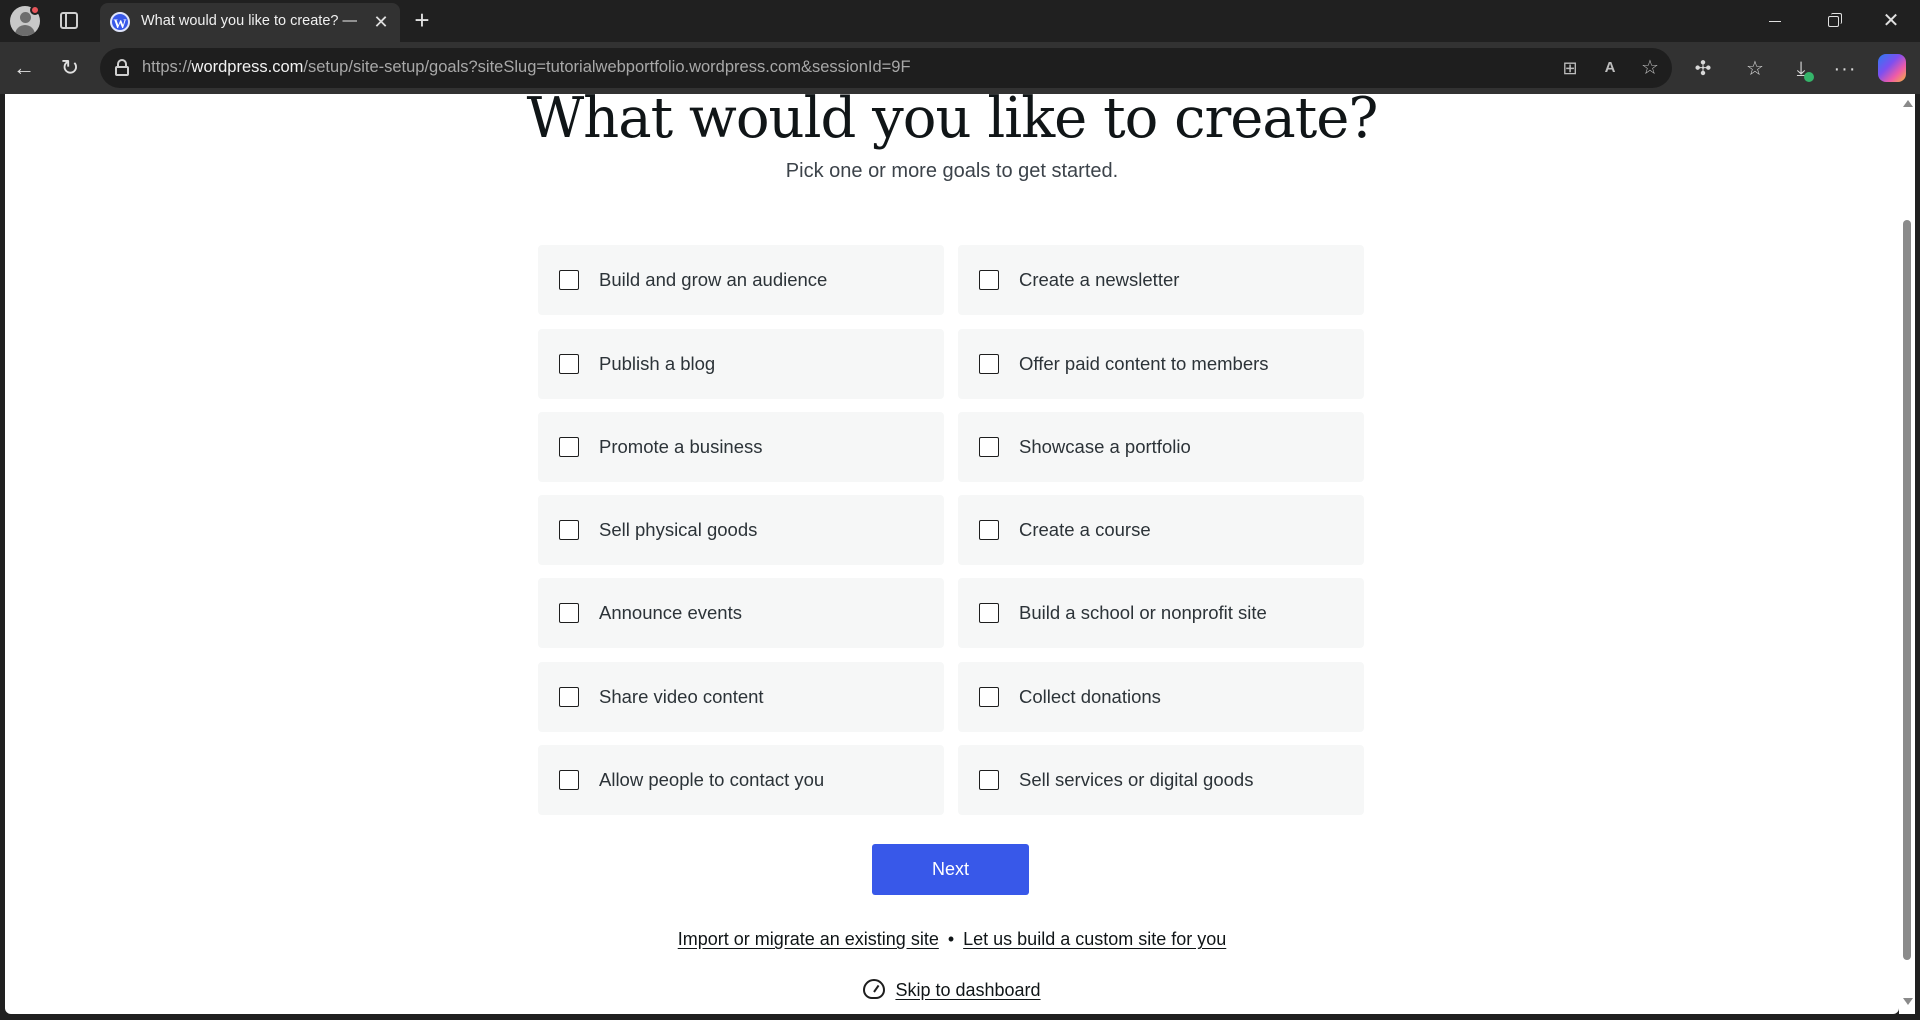 This screenshot has height=1020, width=1920. Describe the element at coordinates (1801, 69) in the screenshot. I see `downloads-icon: ⤓` at that location.